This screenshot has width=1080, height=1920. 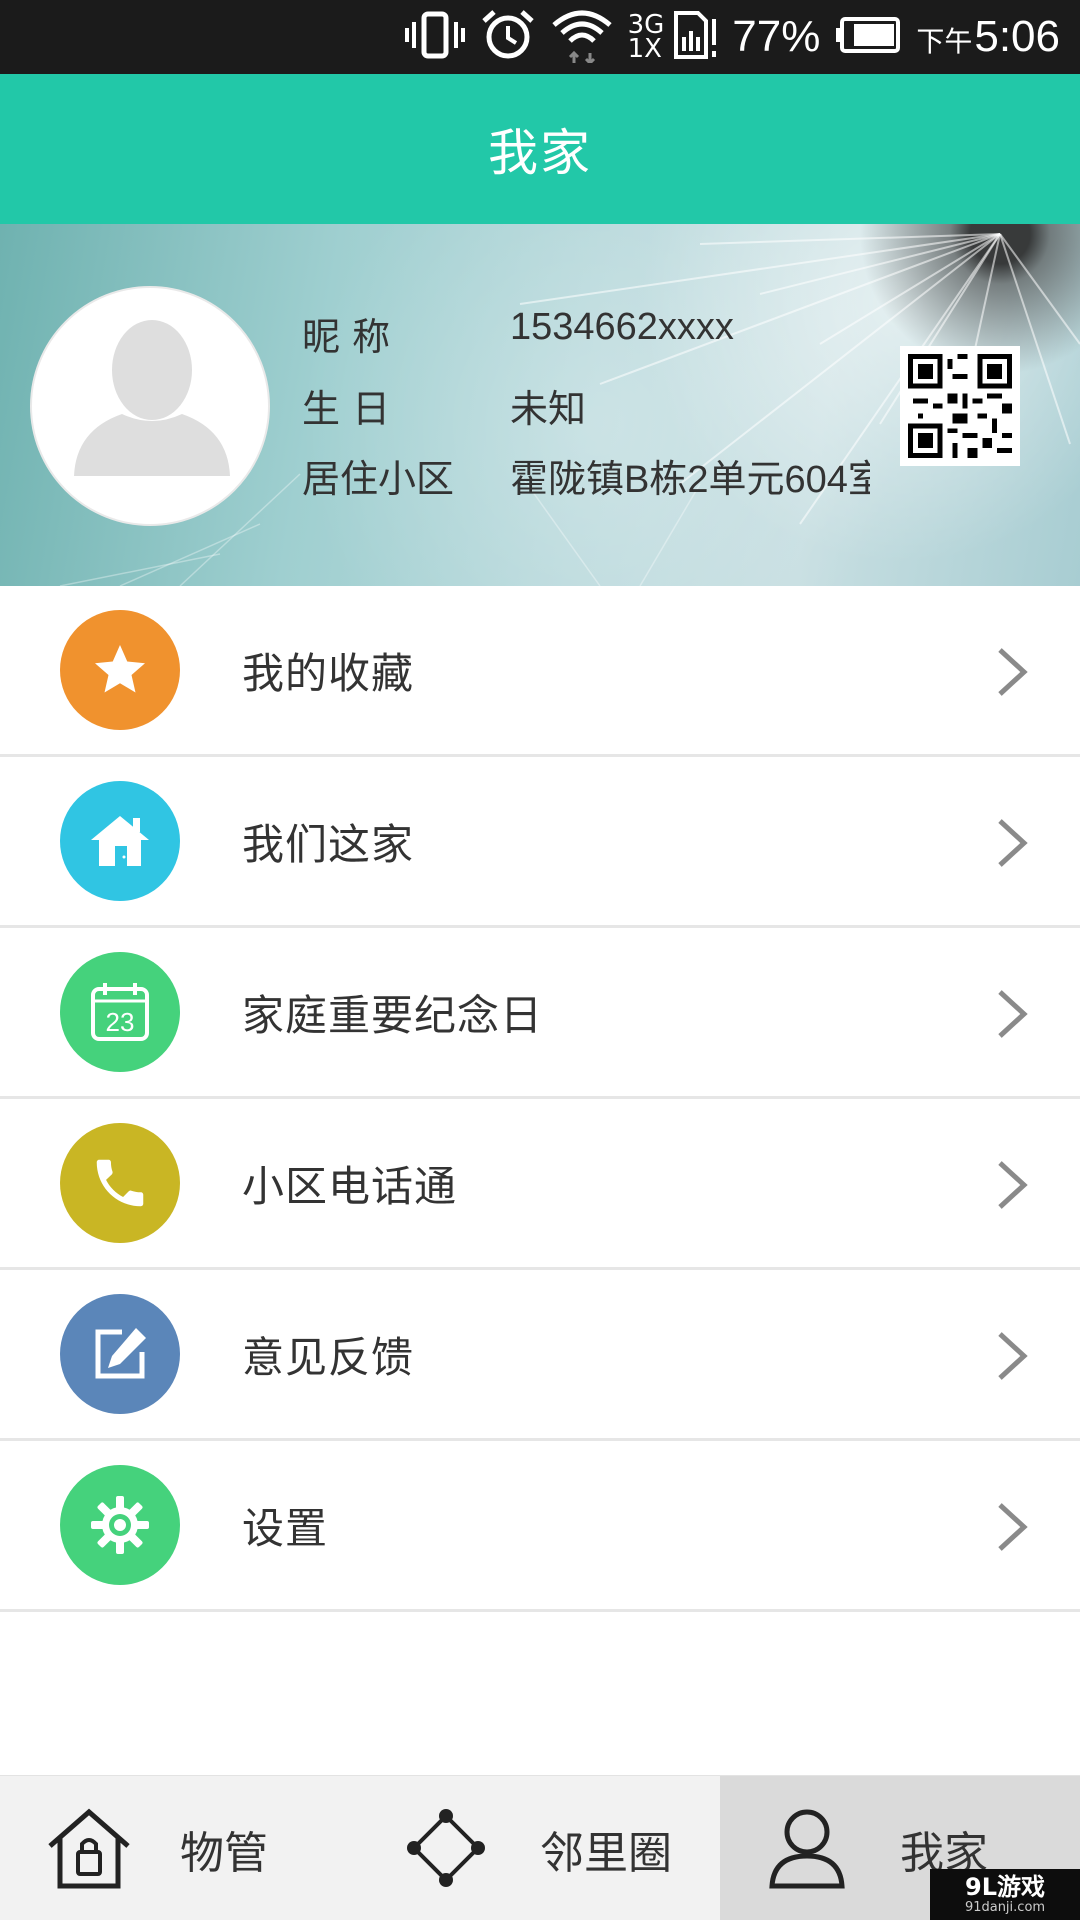 I want to click on default-avatar-icon, so click(x=152, y=398).